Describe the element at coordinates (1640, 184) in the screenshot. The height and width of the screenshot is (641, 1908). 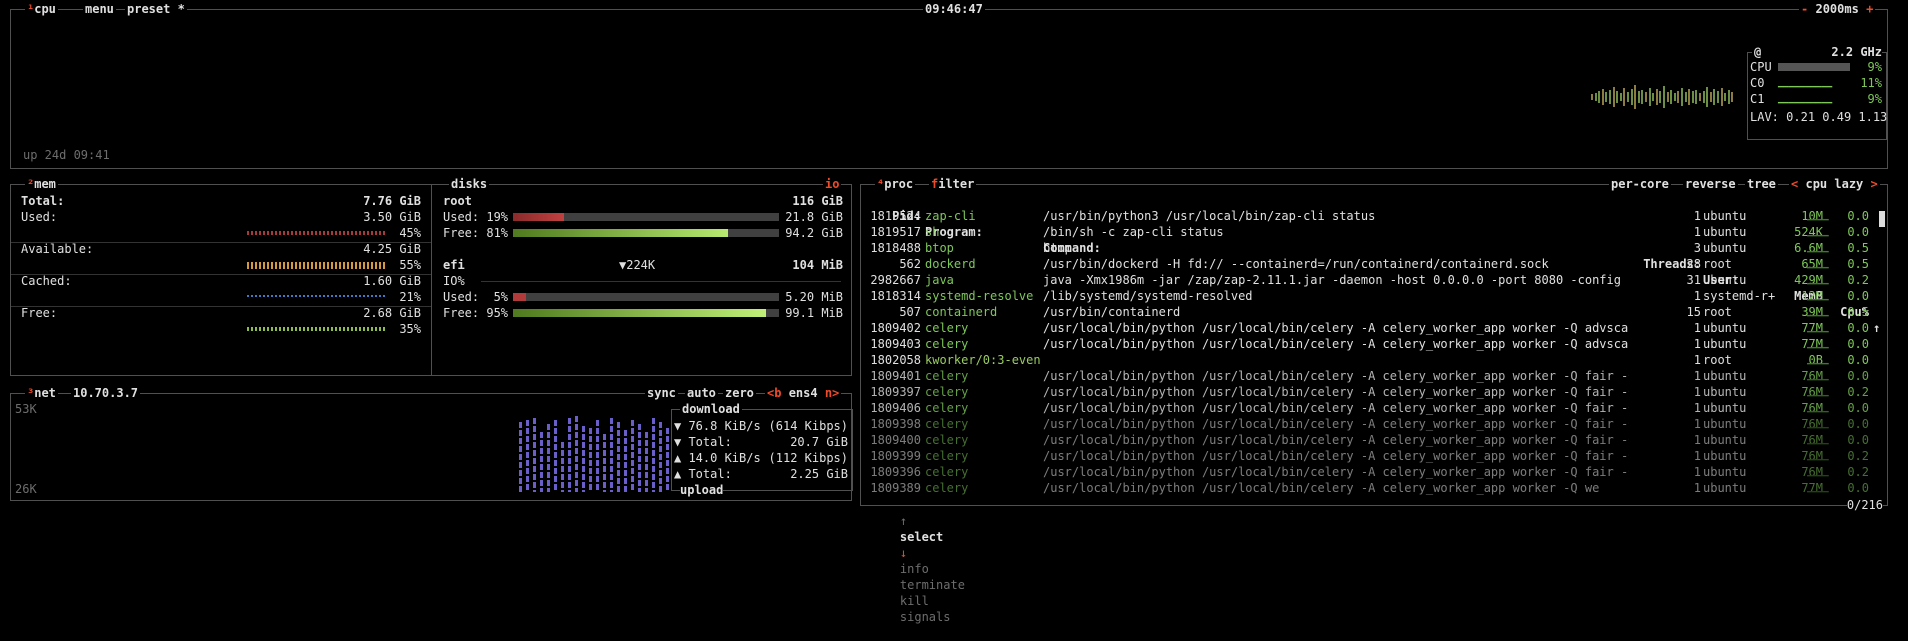
I see `proc-per-core-toggle: per-core` at that location.